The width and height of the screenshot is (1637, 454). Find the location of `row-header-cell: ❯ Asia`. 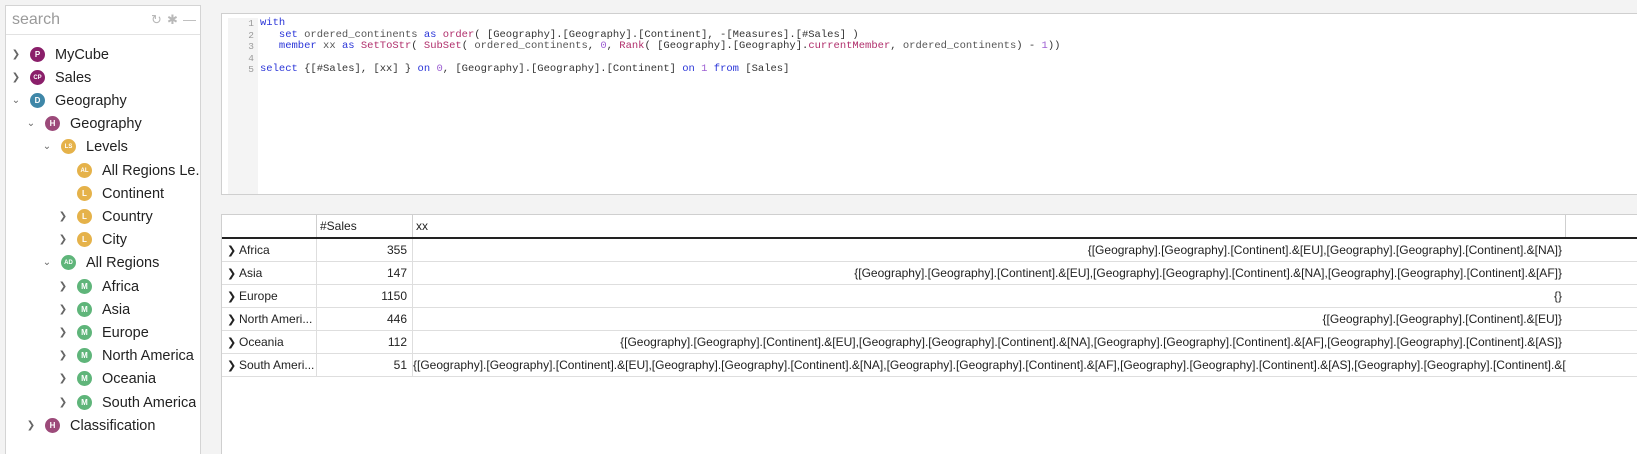

row-header-cell: ❯ Asia is located at coordinates (269, 273).